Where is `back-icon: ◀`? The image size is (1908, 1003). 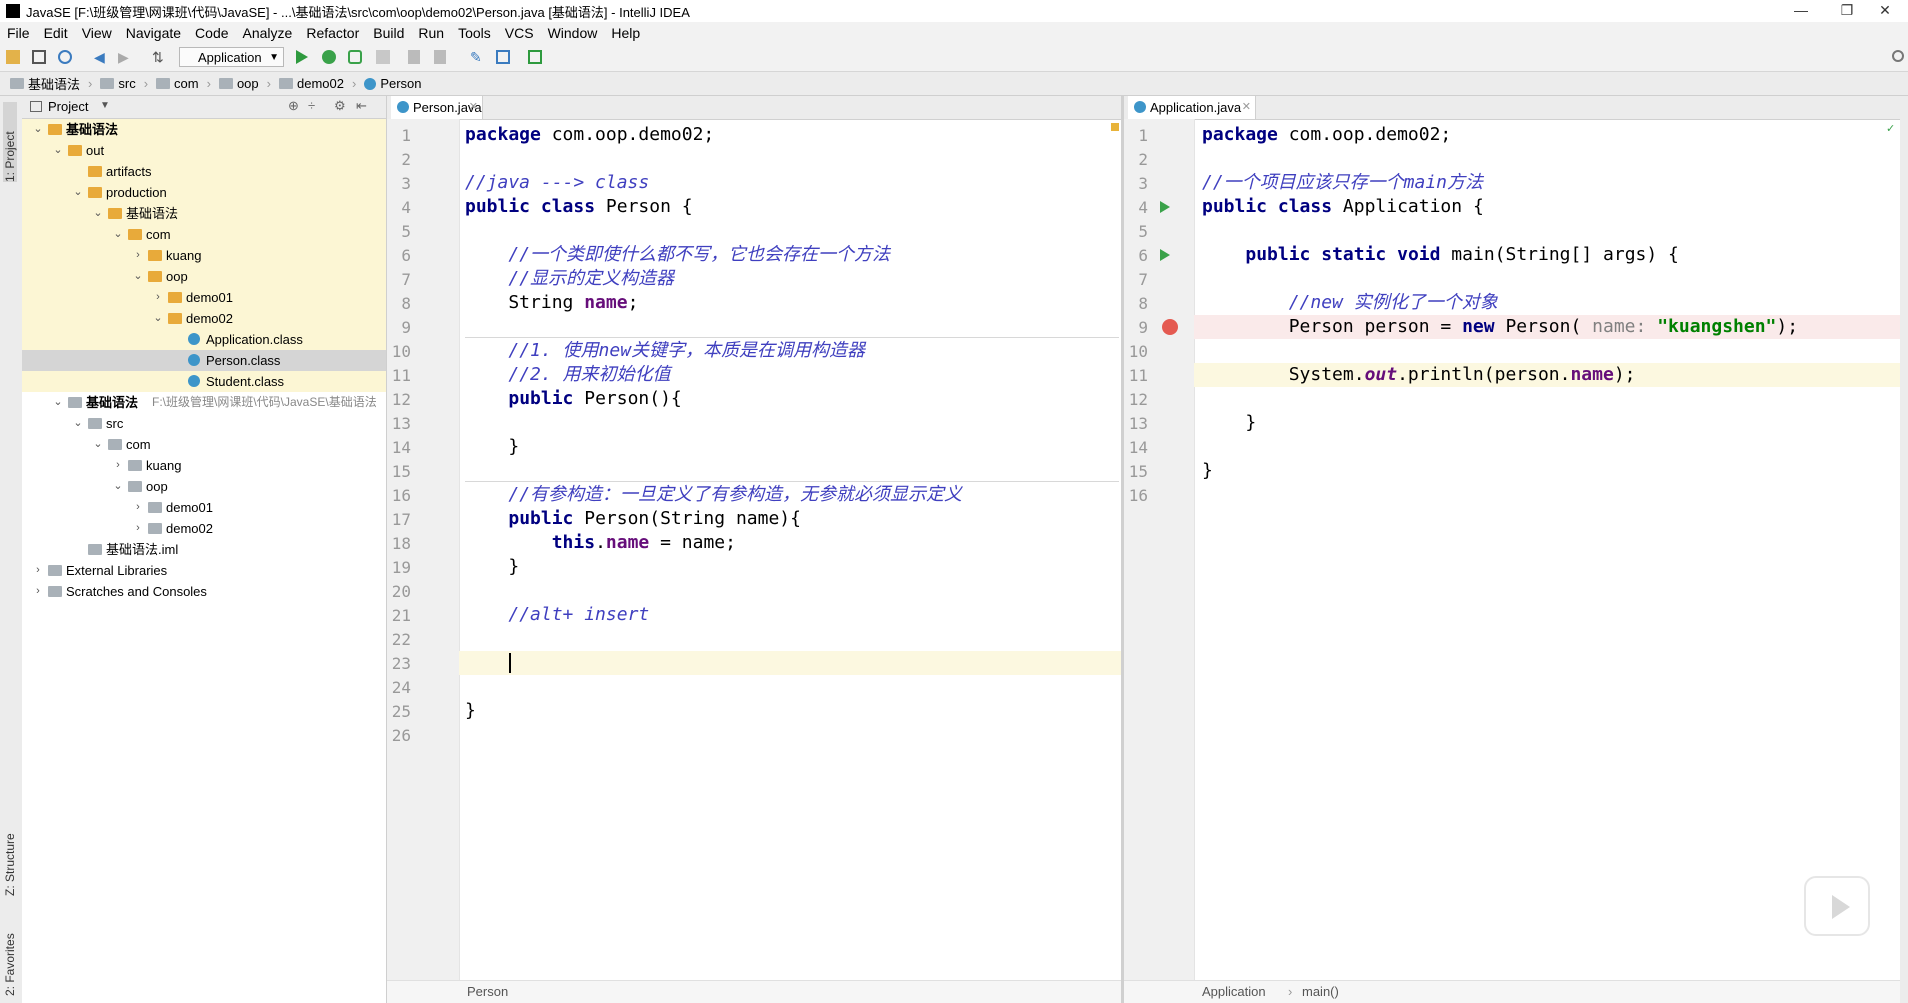
back-icon: ◀ is located at coordinates (101, 57).